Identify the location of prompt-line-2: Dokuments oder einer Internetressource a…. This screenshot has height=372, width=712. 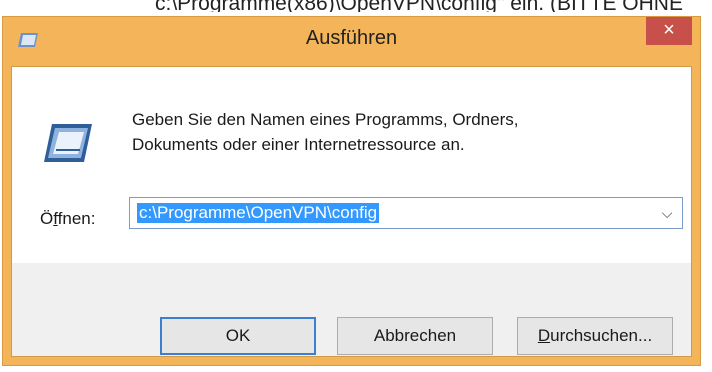
(298, 144).